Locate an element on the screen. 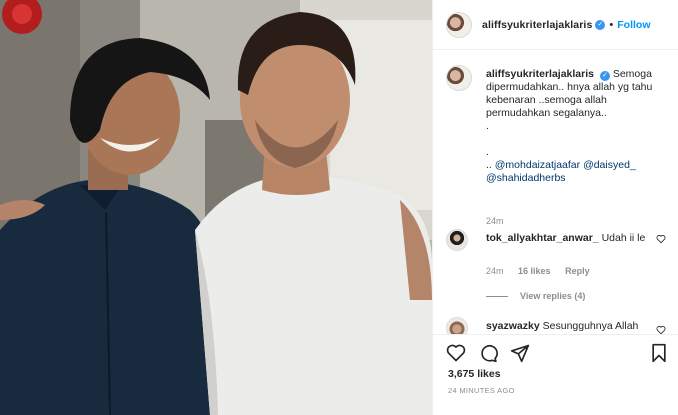  caption-line: dipermudahkan.. hnya allah yg tahu is located at coordinates (569, 87).